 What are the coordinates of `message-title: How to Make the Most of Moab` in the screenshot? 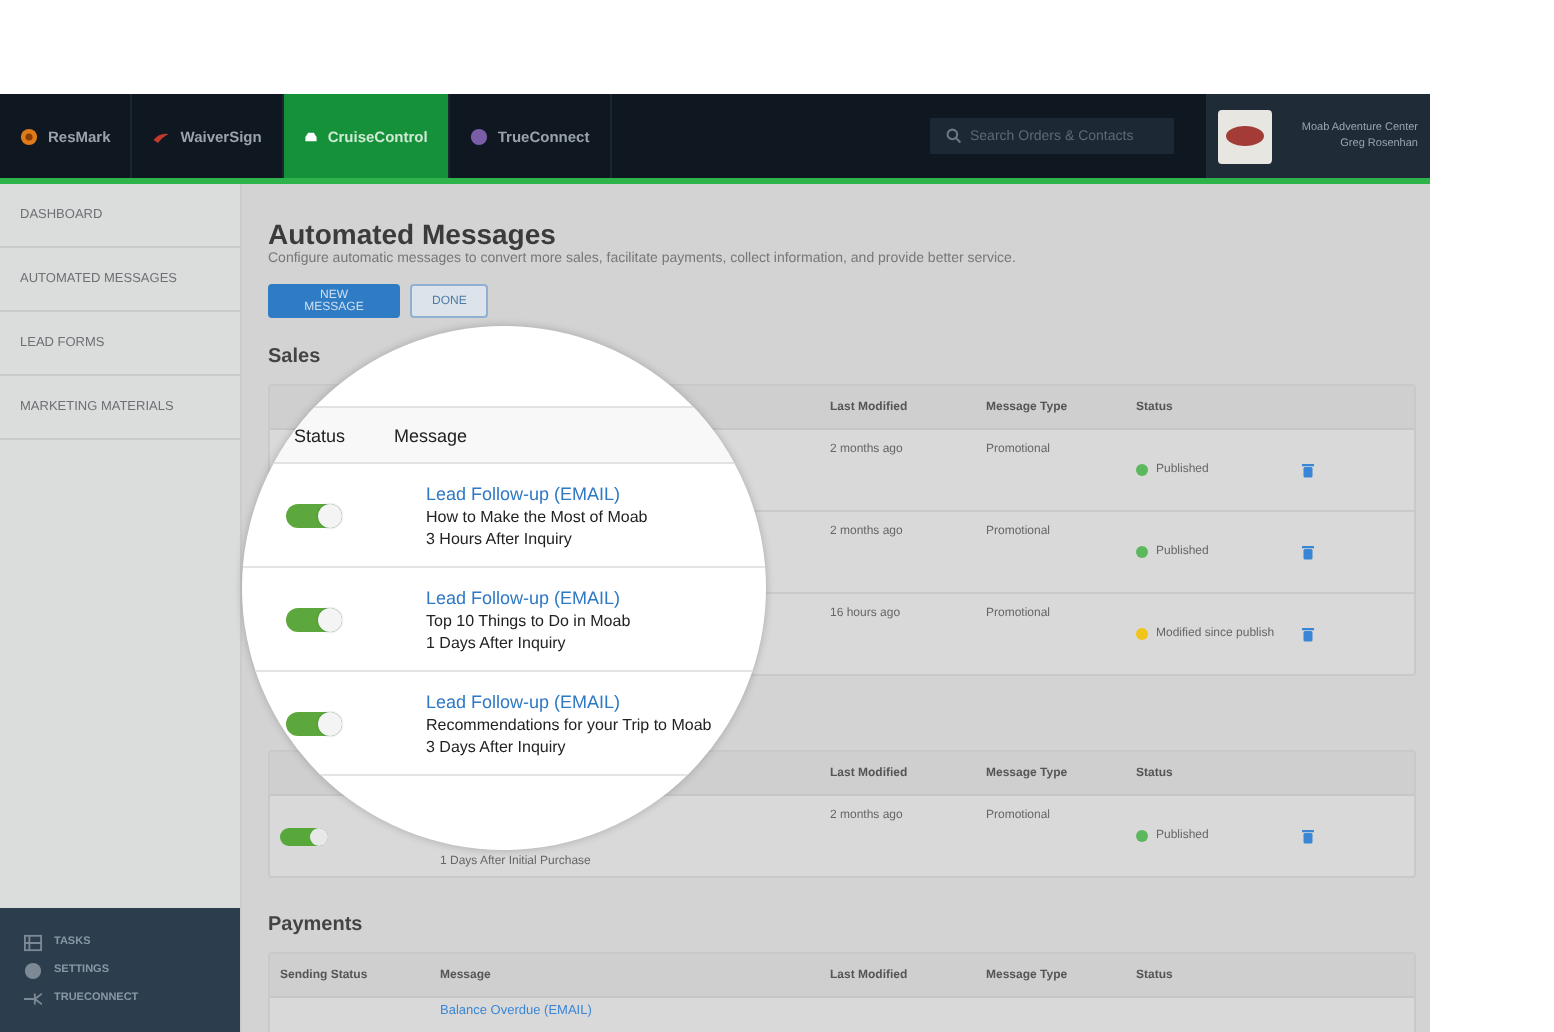 It's located at (537, 516).